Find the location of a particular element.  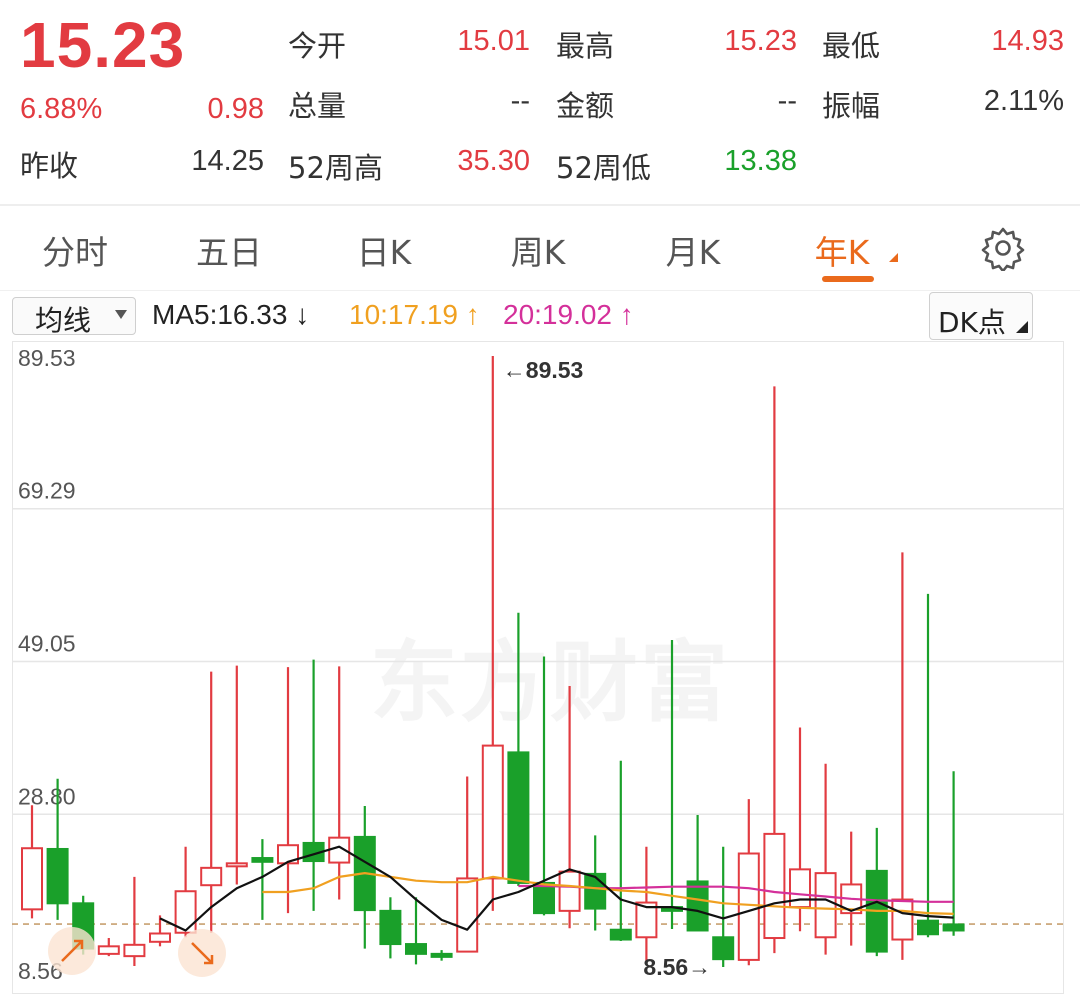

header-divider is located at coordinates (540, 205).